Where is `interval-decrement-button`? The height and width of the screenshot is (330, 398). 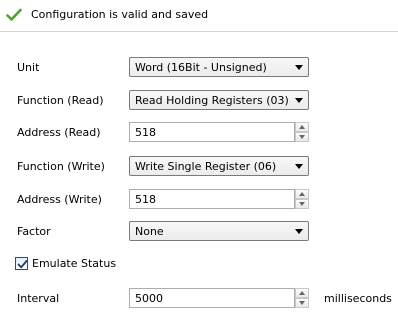 interval-decrement-button is located at coordinates (302, 303).